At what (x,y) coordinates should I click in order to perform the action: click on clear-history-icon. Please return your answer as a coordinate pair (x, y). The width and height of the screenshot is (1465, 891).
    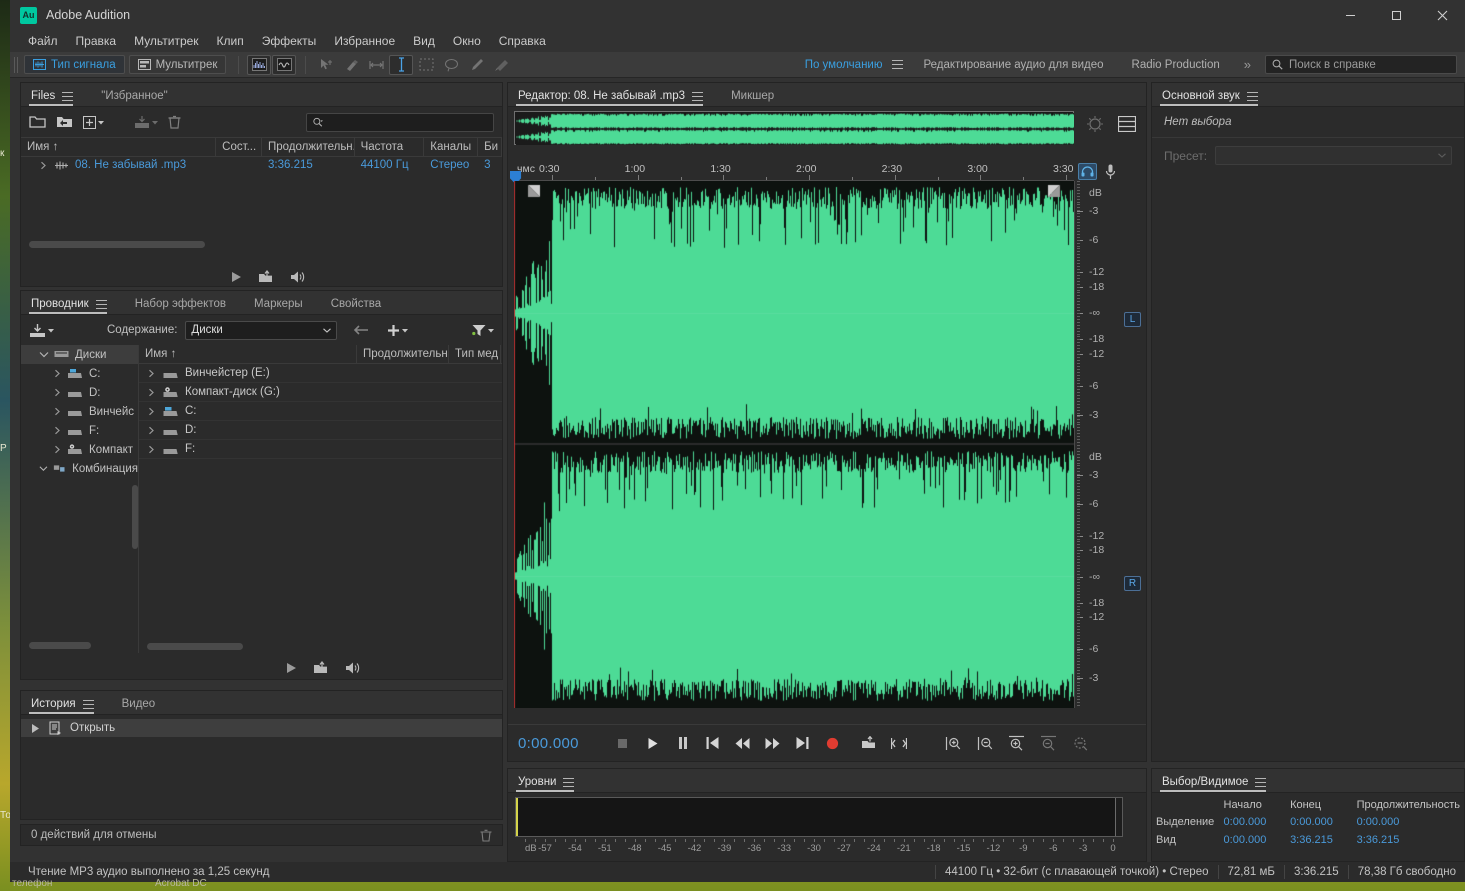
    Looking at the image, I should click on (486, 835).